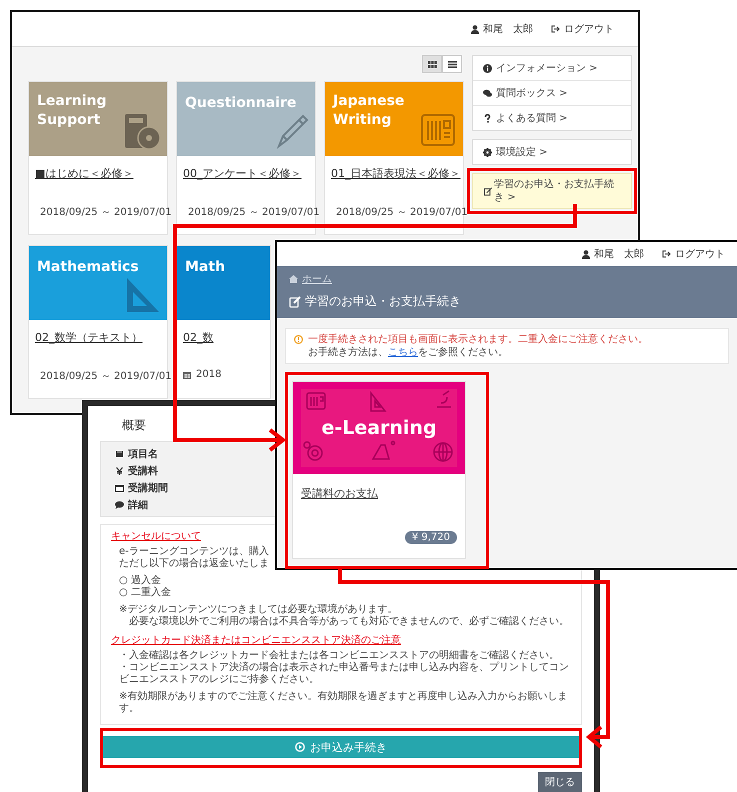  Describe the element at coordinates (209, 374) in the screenshot. I see `course-period: 2018` at that location.